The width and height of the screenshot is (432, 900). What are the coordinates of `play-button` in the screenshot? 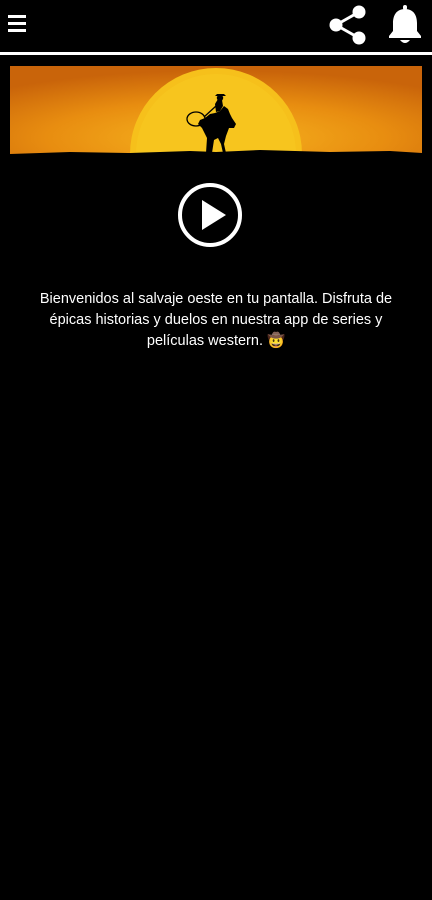 It's located at (210, 215).